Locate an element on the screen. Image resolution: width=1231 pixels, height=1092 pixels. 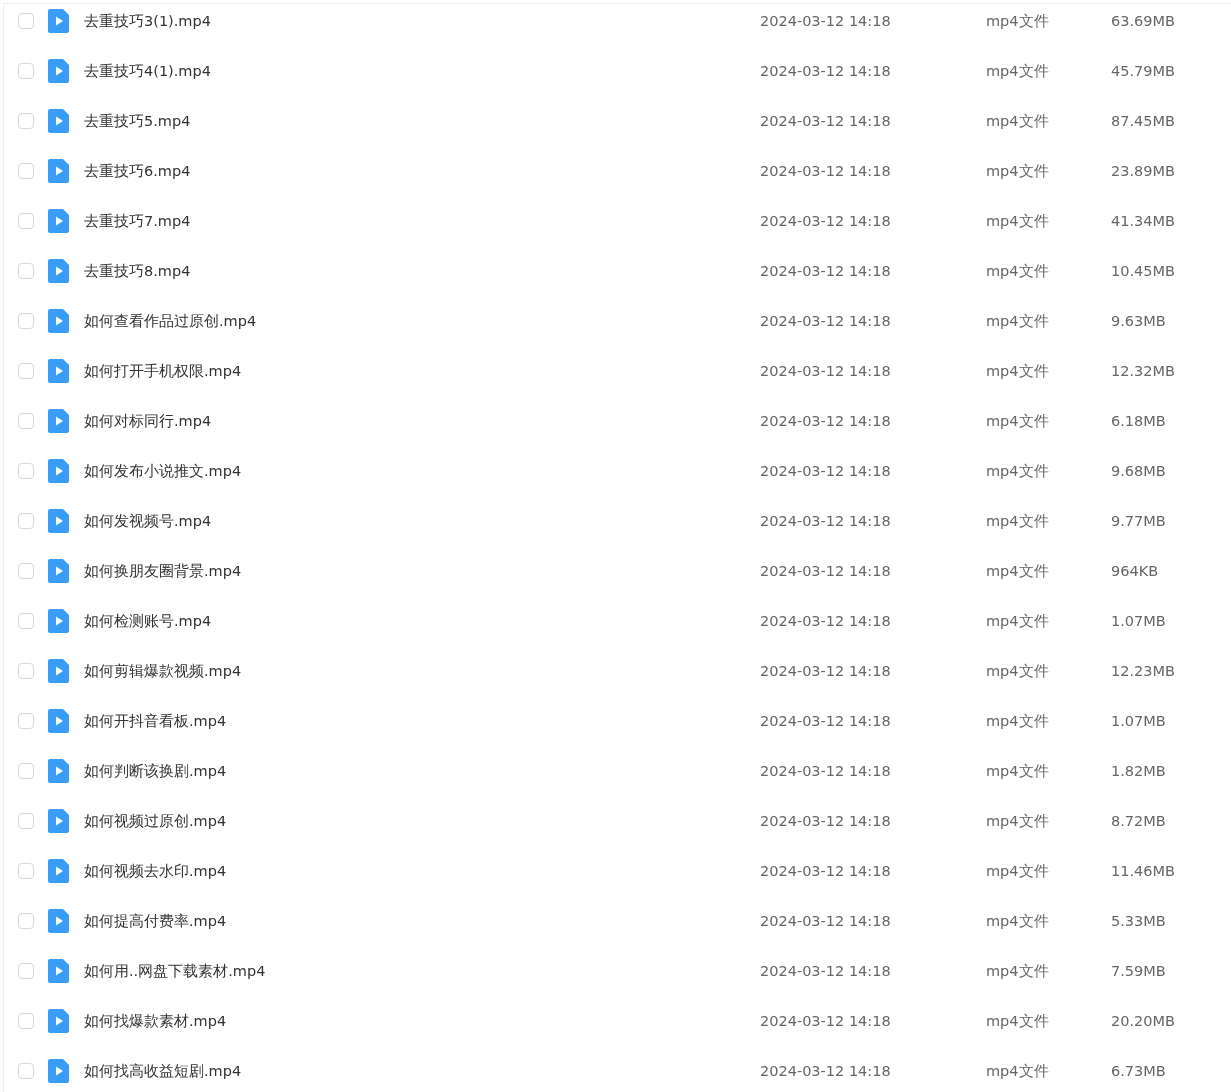
file-name: 如何找高收益短剧.mp4 is located at coordinates (422, 1071).